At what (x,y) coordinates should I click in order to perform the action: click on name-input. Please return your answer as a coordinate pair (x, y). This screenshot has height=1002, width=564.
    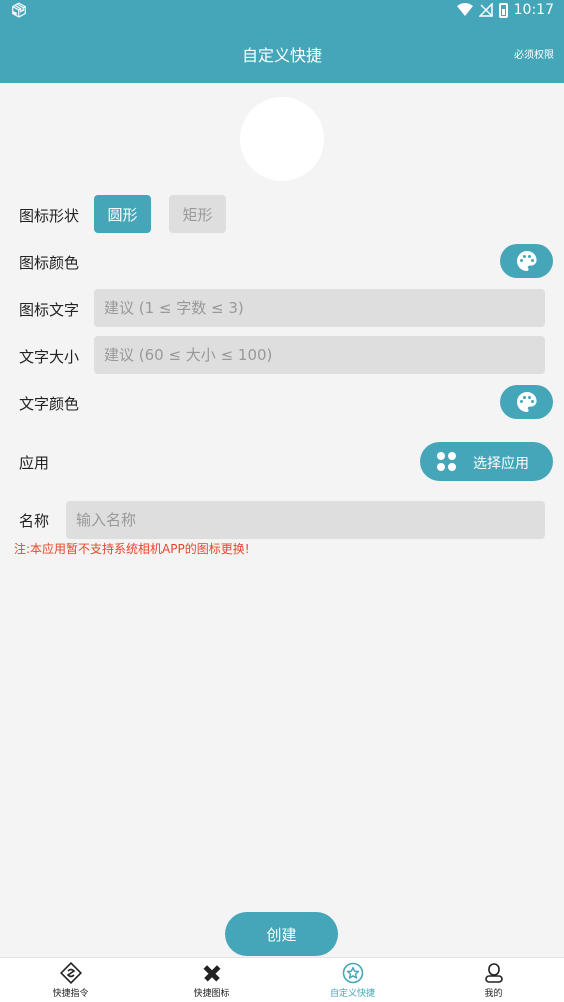
    Looking at the image, I should click on (305, 520).